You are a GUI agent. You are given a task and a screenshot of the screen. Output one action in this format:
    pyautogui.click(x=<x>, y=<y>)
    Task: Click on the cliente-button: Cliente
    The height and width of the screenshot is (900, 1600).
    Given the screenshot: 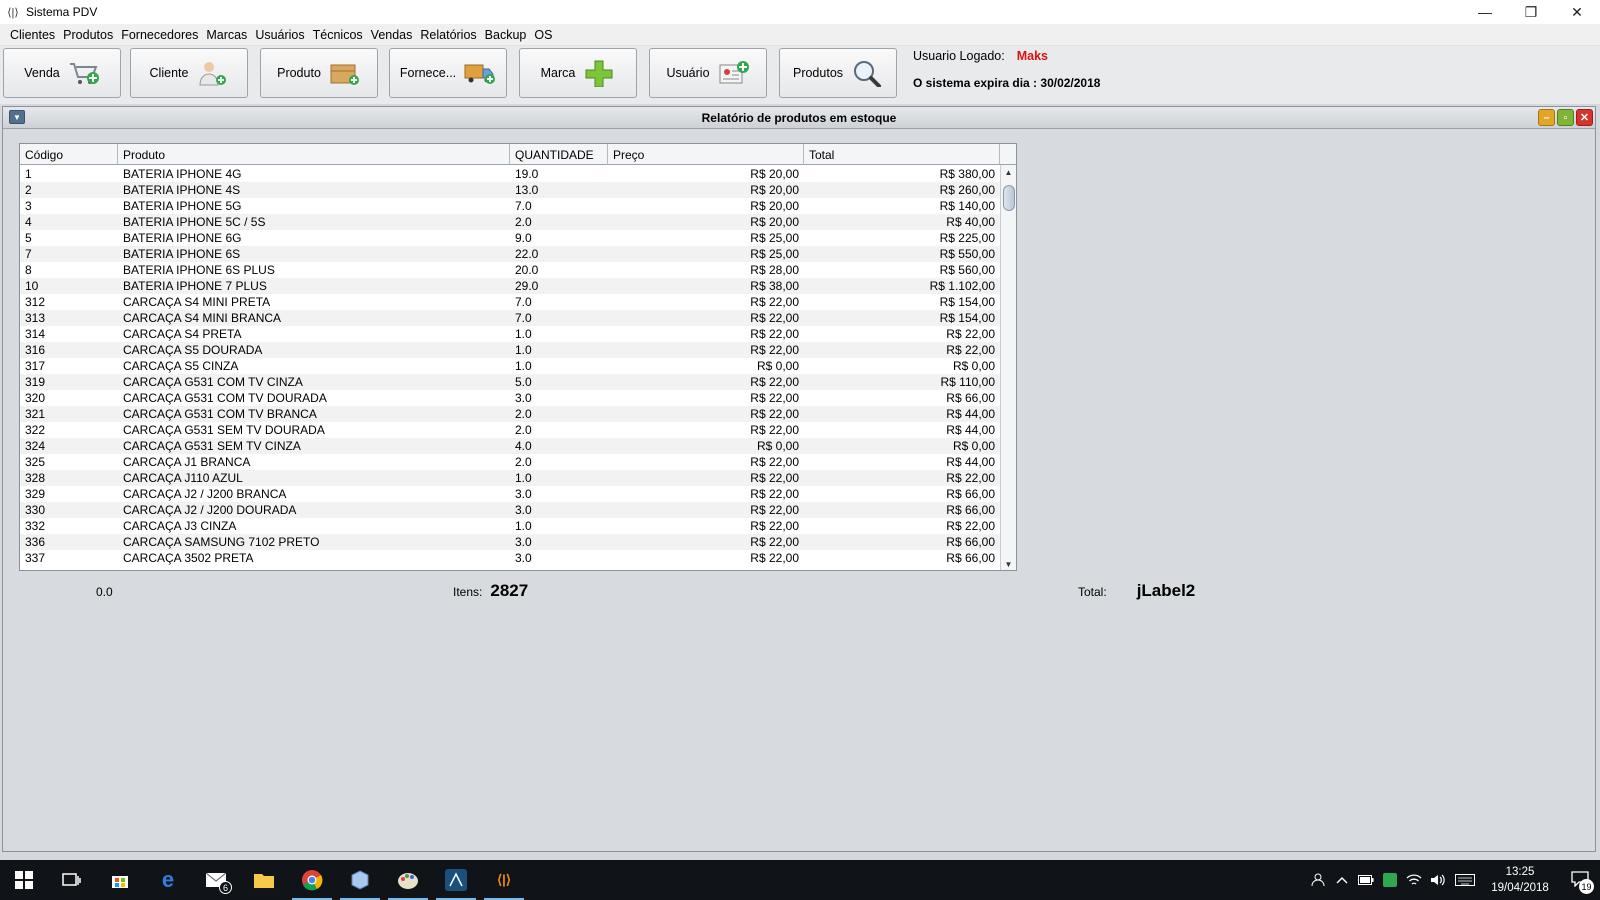 What is the action you would take?
    pyautogui.click(x=189, y=73)
    